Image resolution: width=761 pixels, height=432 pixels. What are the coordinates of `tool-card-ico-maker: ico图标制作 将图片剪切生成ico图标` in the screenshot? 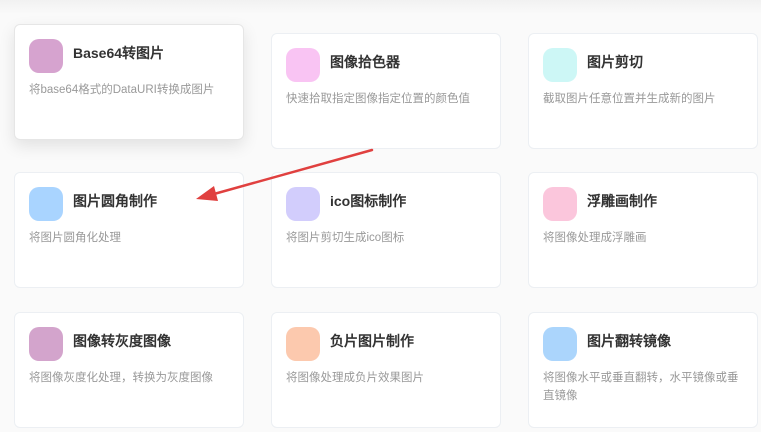 It's located at (386, 230).